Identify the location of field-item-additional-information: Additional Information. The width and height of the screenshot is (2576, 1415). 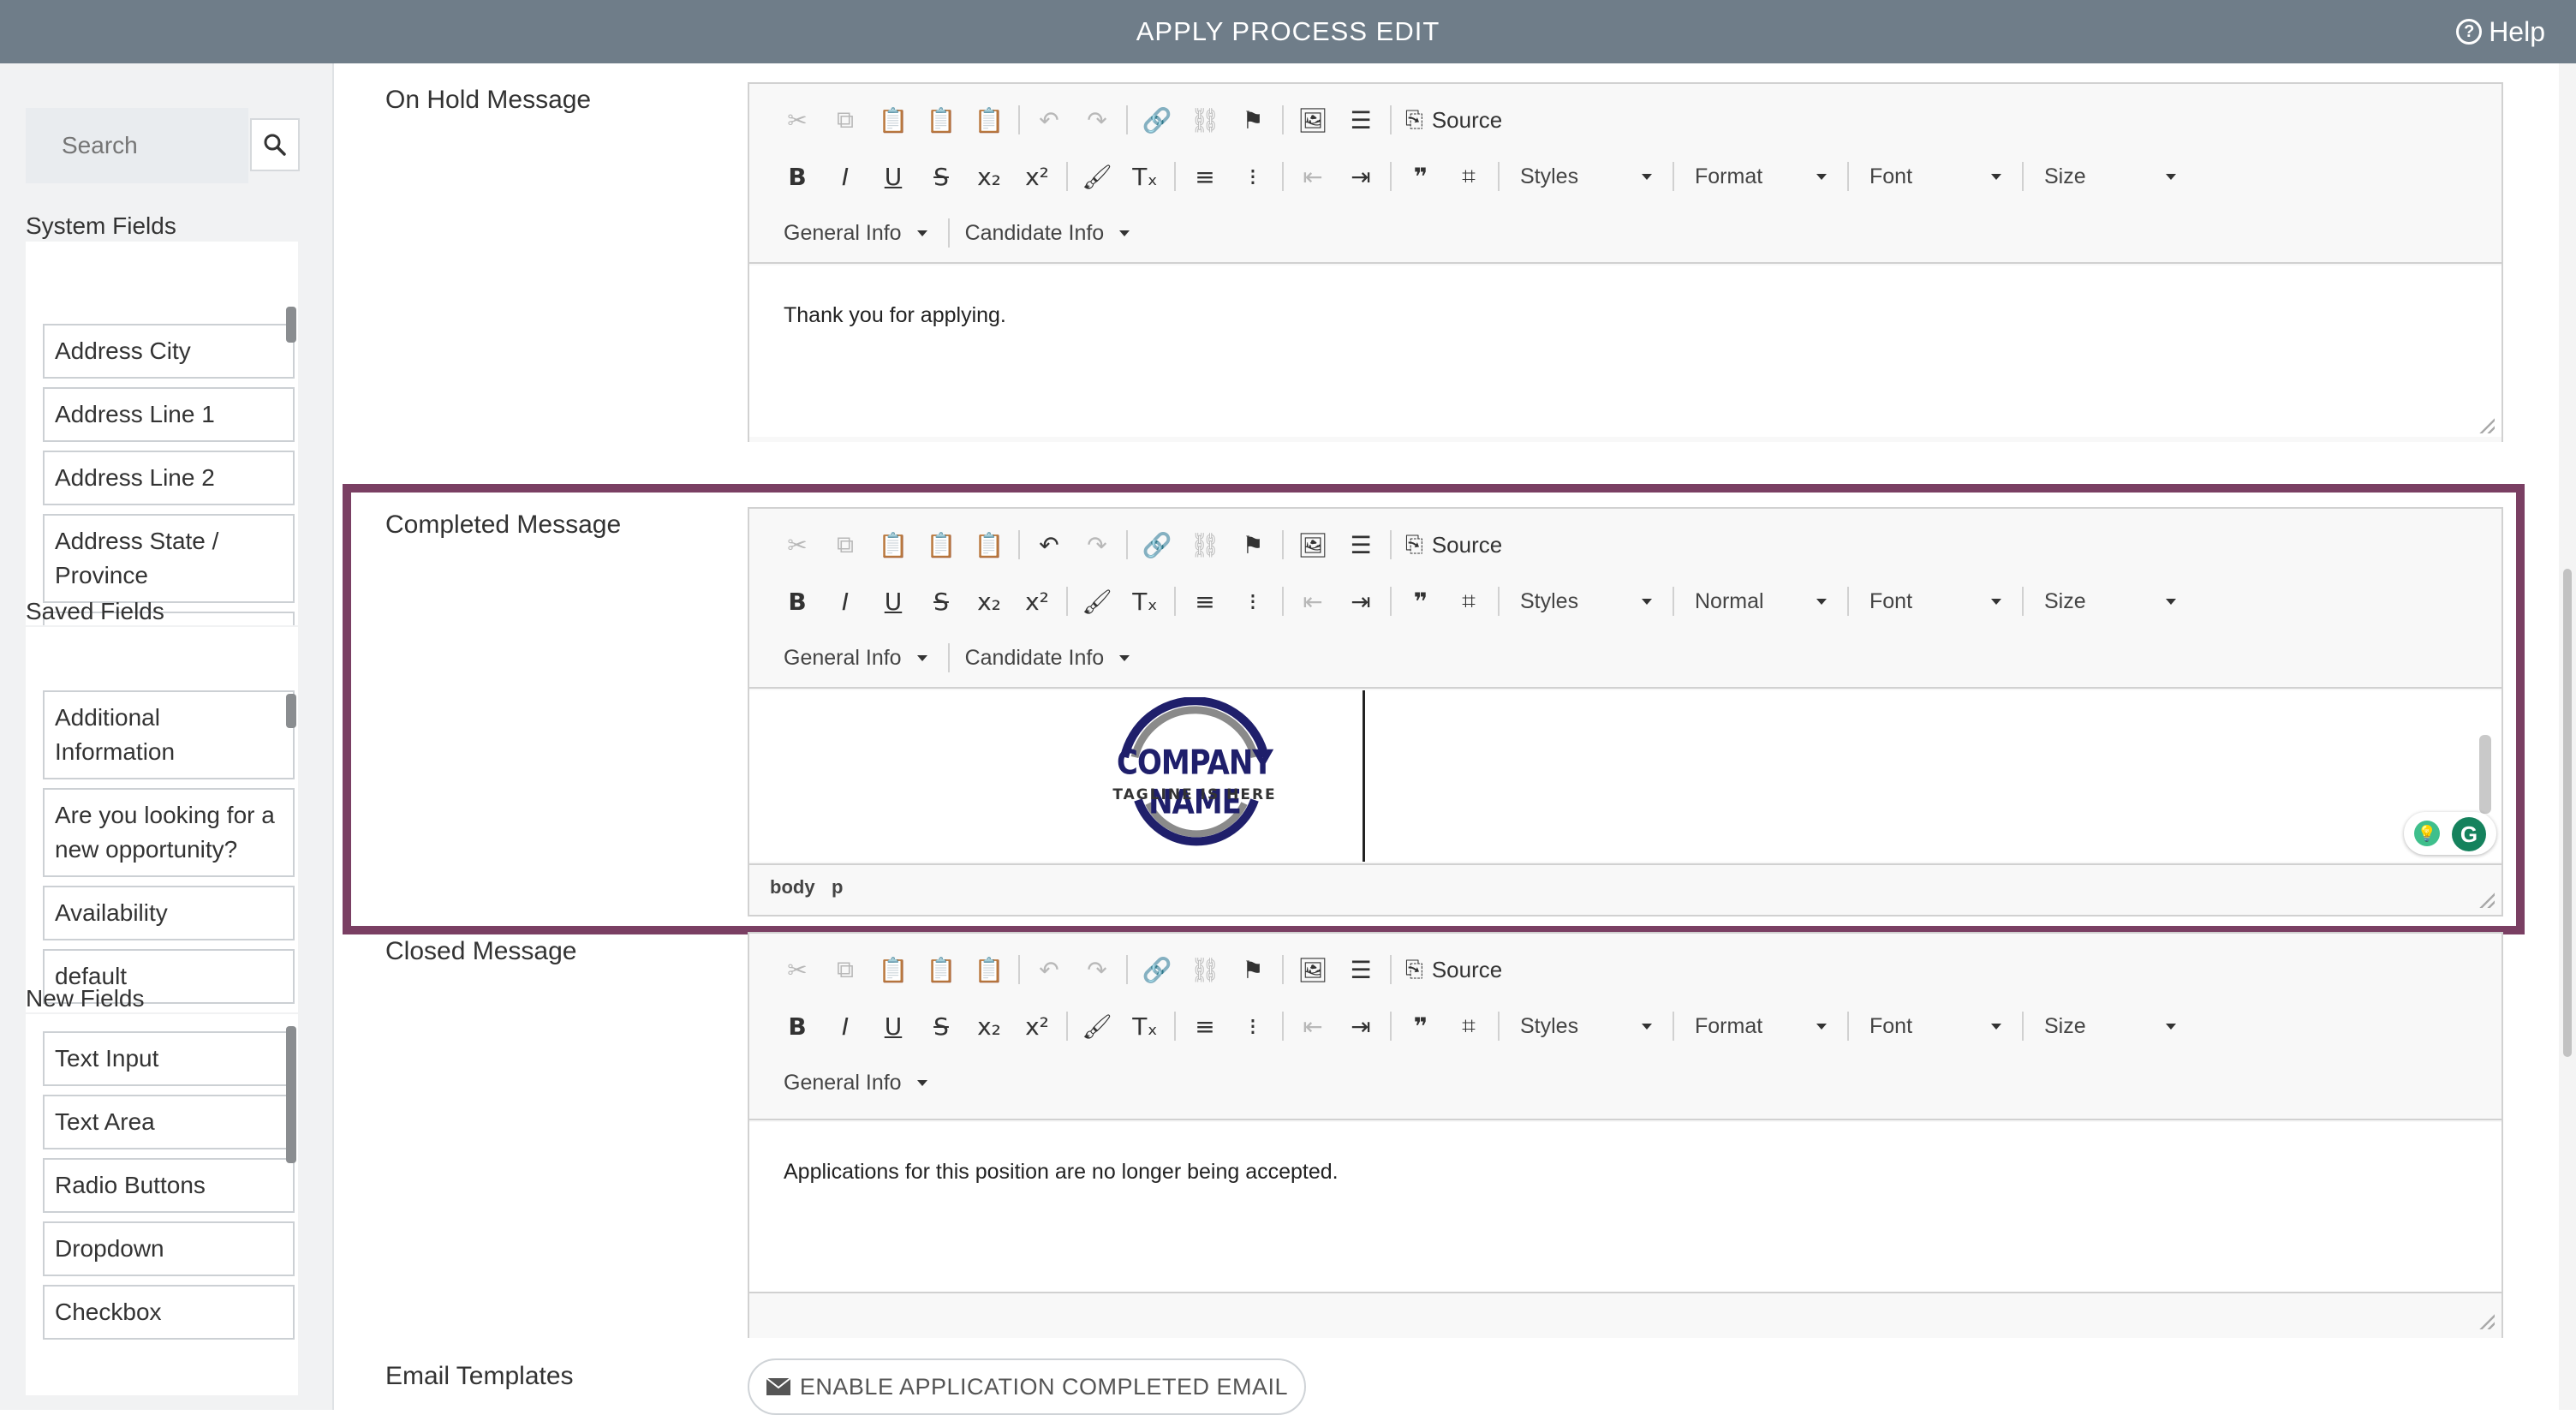
(169, 734).